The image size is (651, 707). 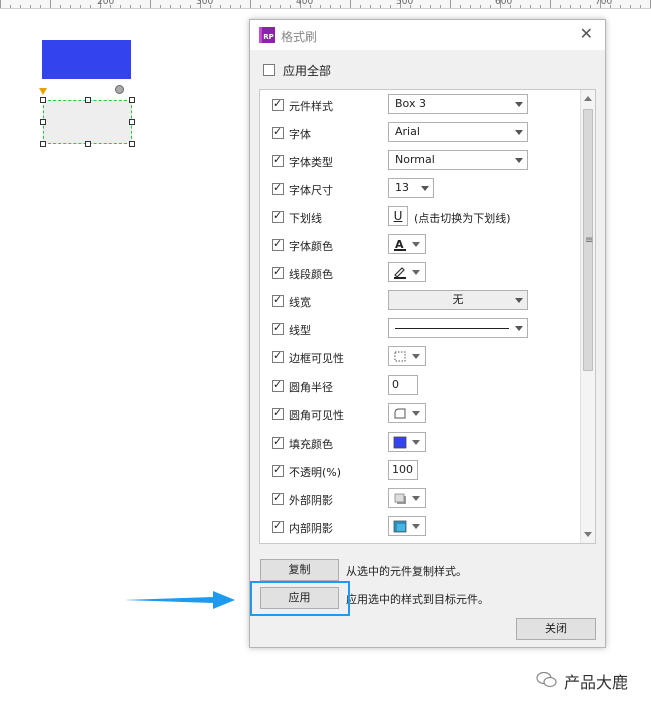 I want to click on apply-all-label: 应用全部, so click(x=307, y=71).